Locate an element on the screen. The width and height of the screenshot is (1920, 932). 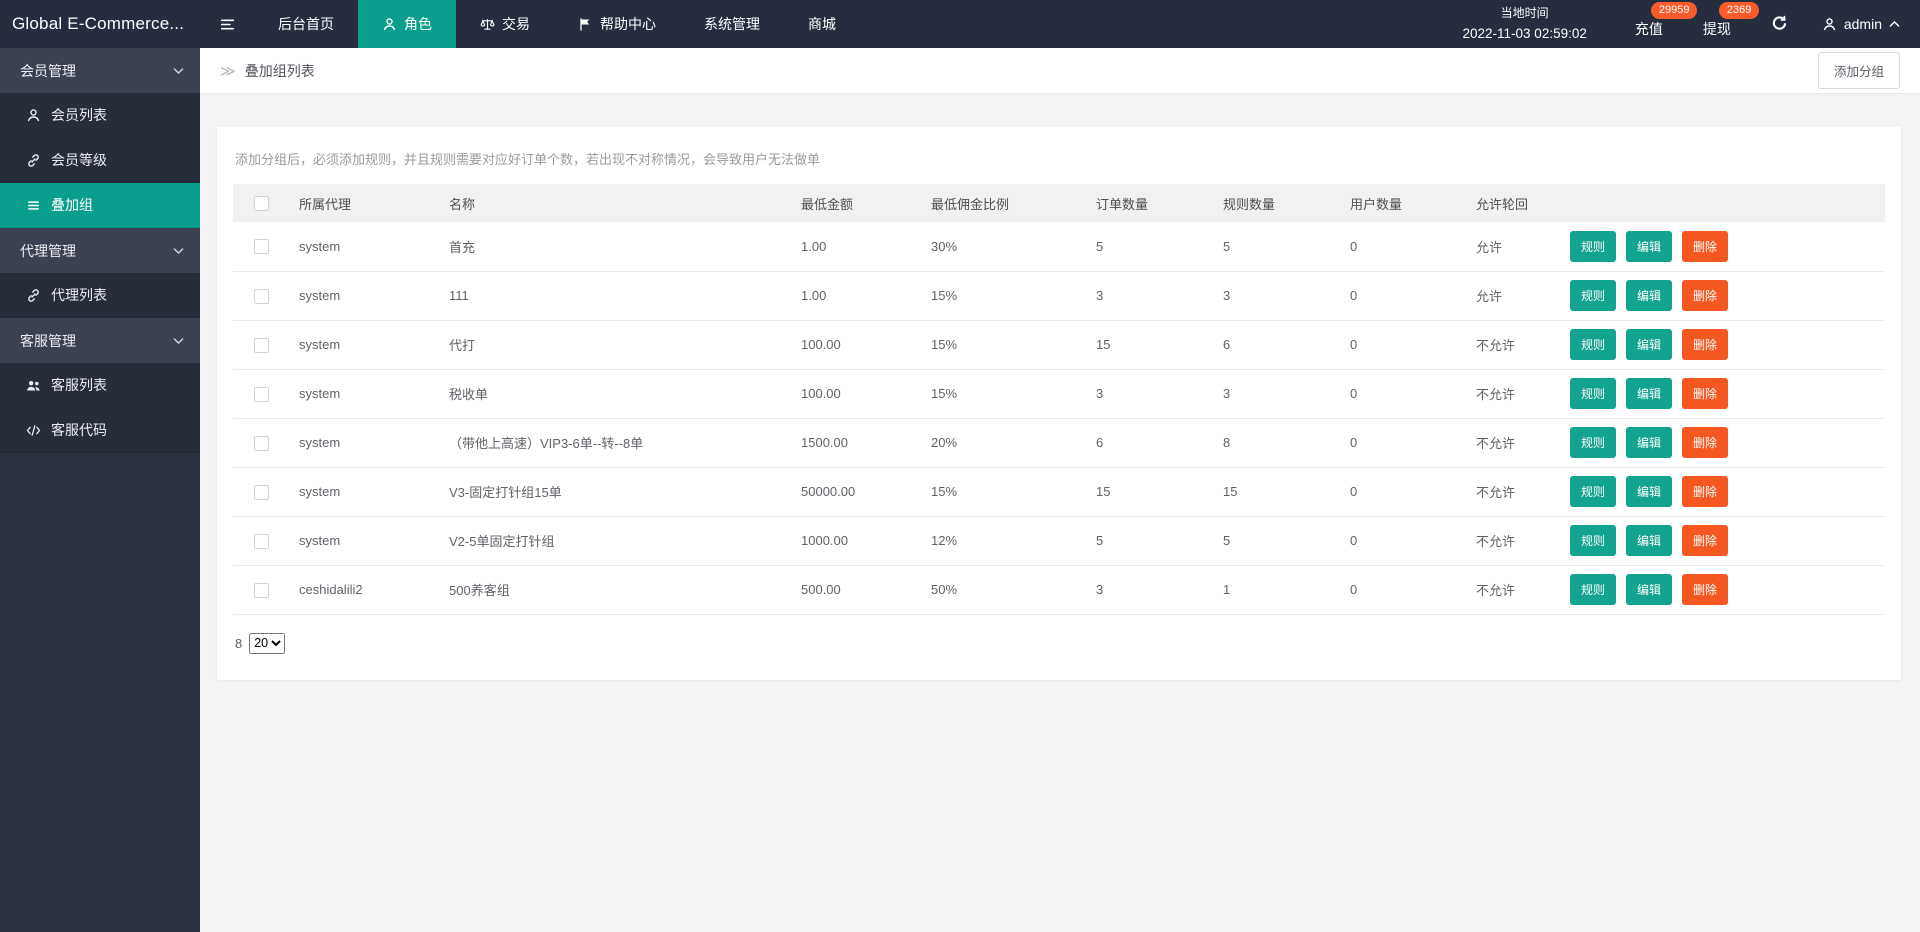
cell-name: 500养客组 is located at coordinates (615, 590).